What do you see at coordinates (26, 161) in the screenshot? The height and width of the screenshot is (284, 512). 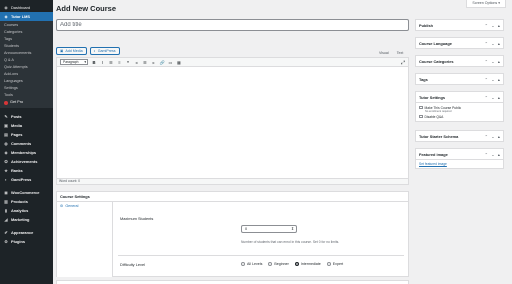 I see `sidebar-item-achievements: ✪ Achievements` at bounding box center [26, 161].